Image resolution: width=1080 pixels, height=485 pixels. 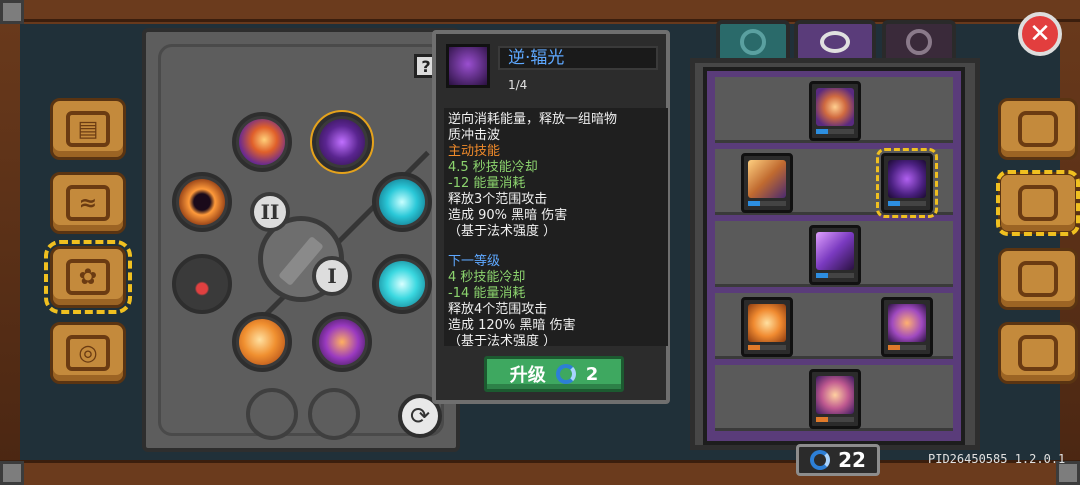 I want to click on skill-potion, so click(x=202, y=284).